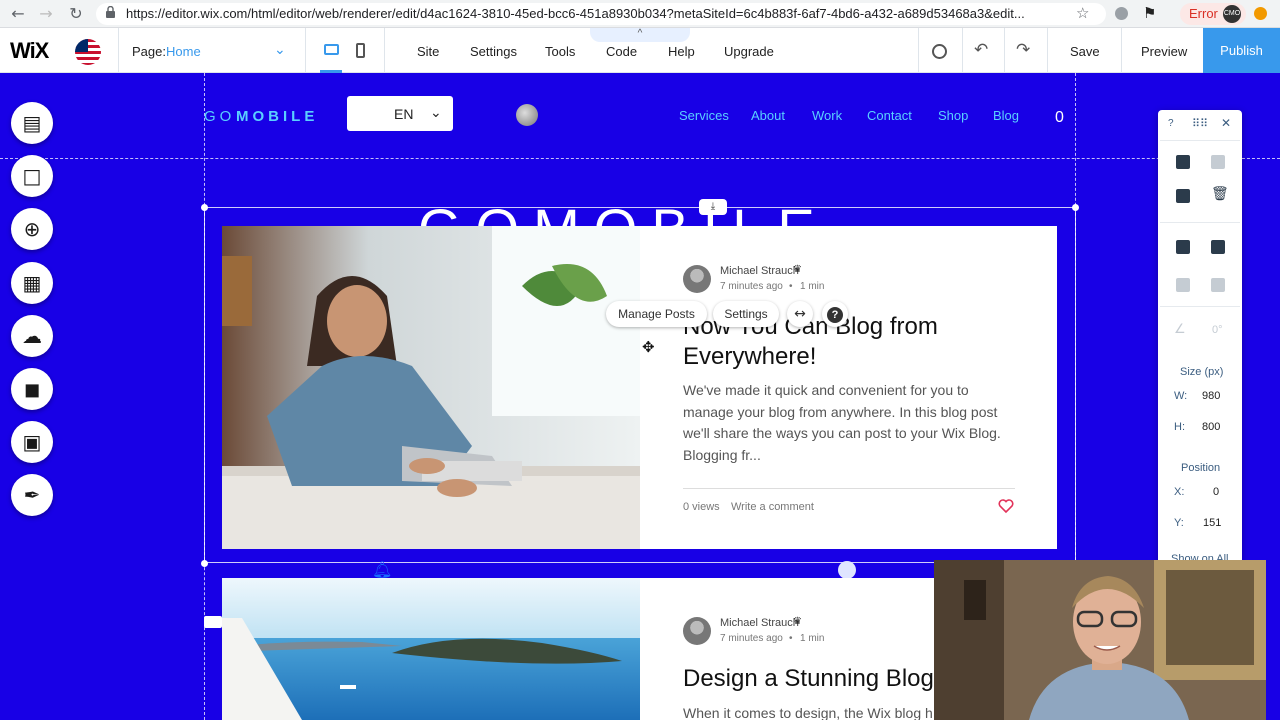 This screenshot has height=720, width=1280. I want to click on profile-avatar: CMO, so click(1232, 14).